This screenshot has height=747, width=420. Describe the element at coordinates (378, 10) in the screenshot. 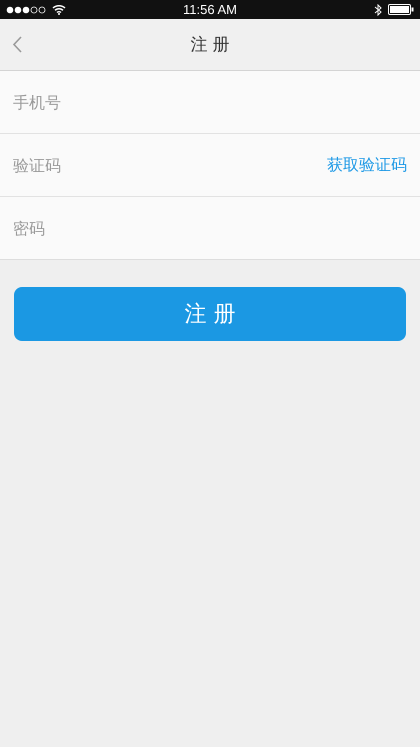

I see `bluetooth-icon` at that location.